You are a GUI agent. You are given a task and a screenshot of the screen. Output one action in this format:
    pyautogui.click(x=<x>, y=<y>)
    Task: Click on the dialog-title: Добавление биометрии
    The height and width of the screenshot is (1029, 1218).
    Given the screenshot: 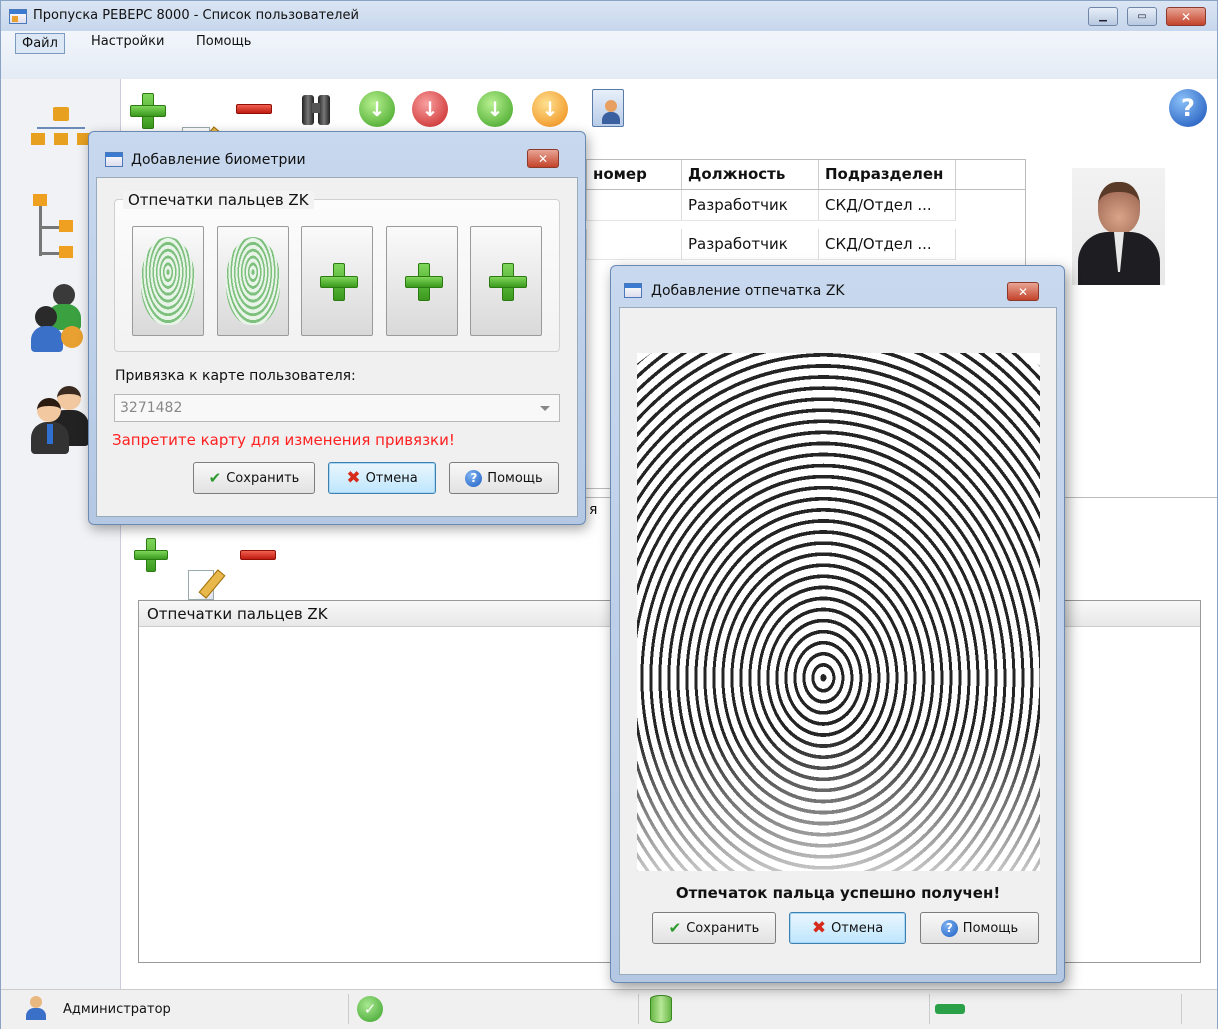 What is the action you would take?
    pyautogui.click(x=218, y=160)
    